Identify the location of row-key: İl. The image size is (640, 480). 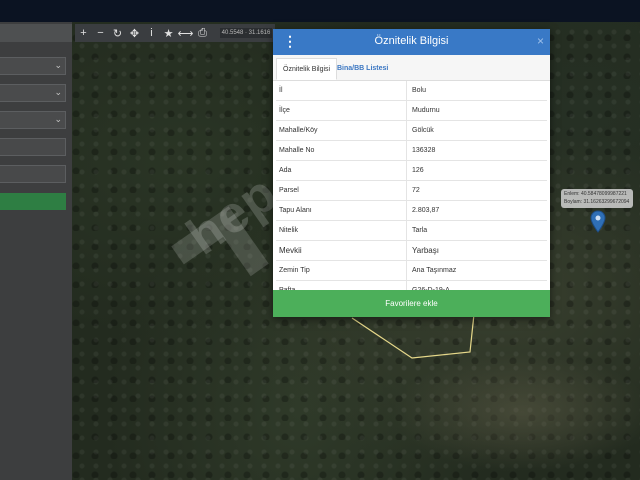
(281, 90).